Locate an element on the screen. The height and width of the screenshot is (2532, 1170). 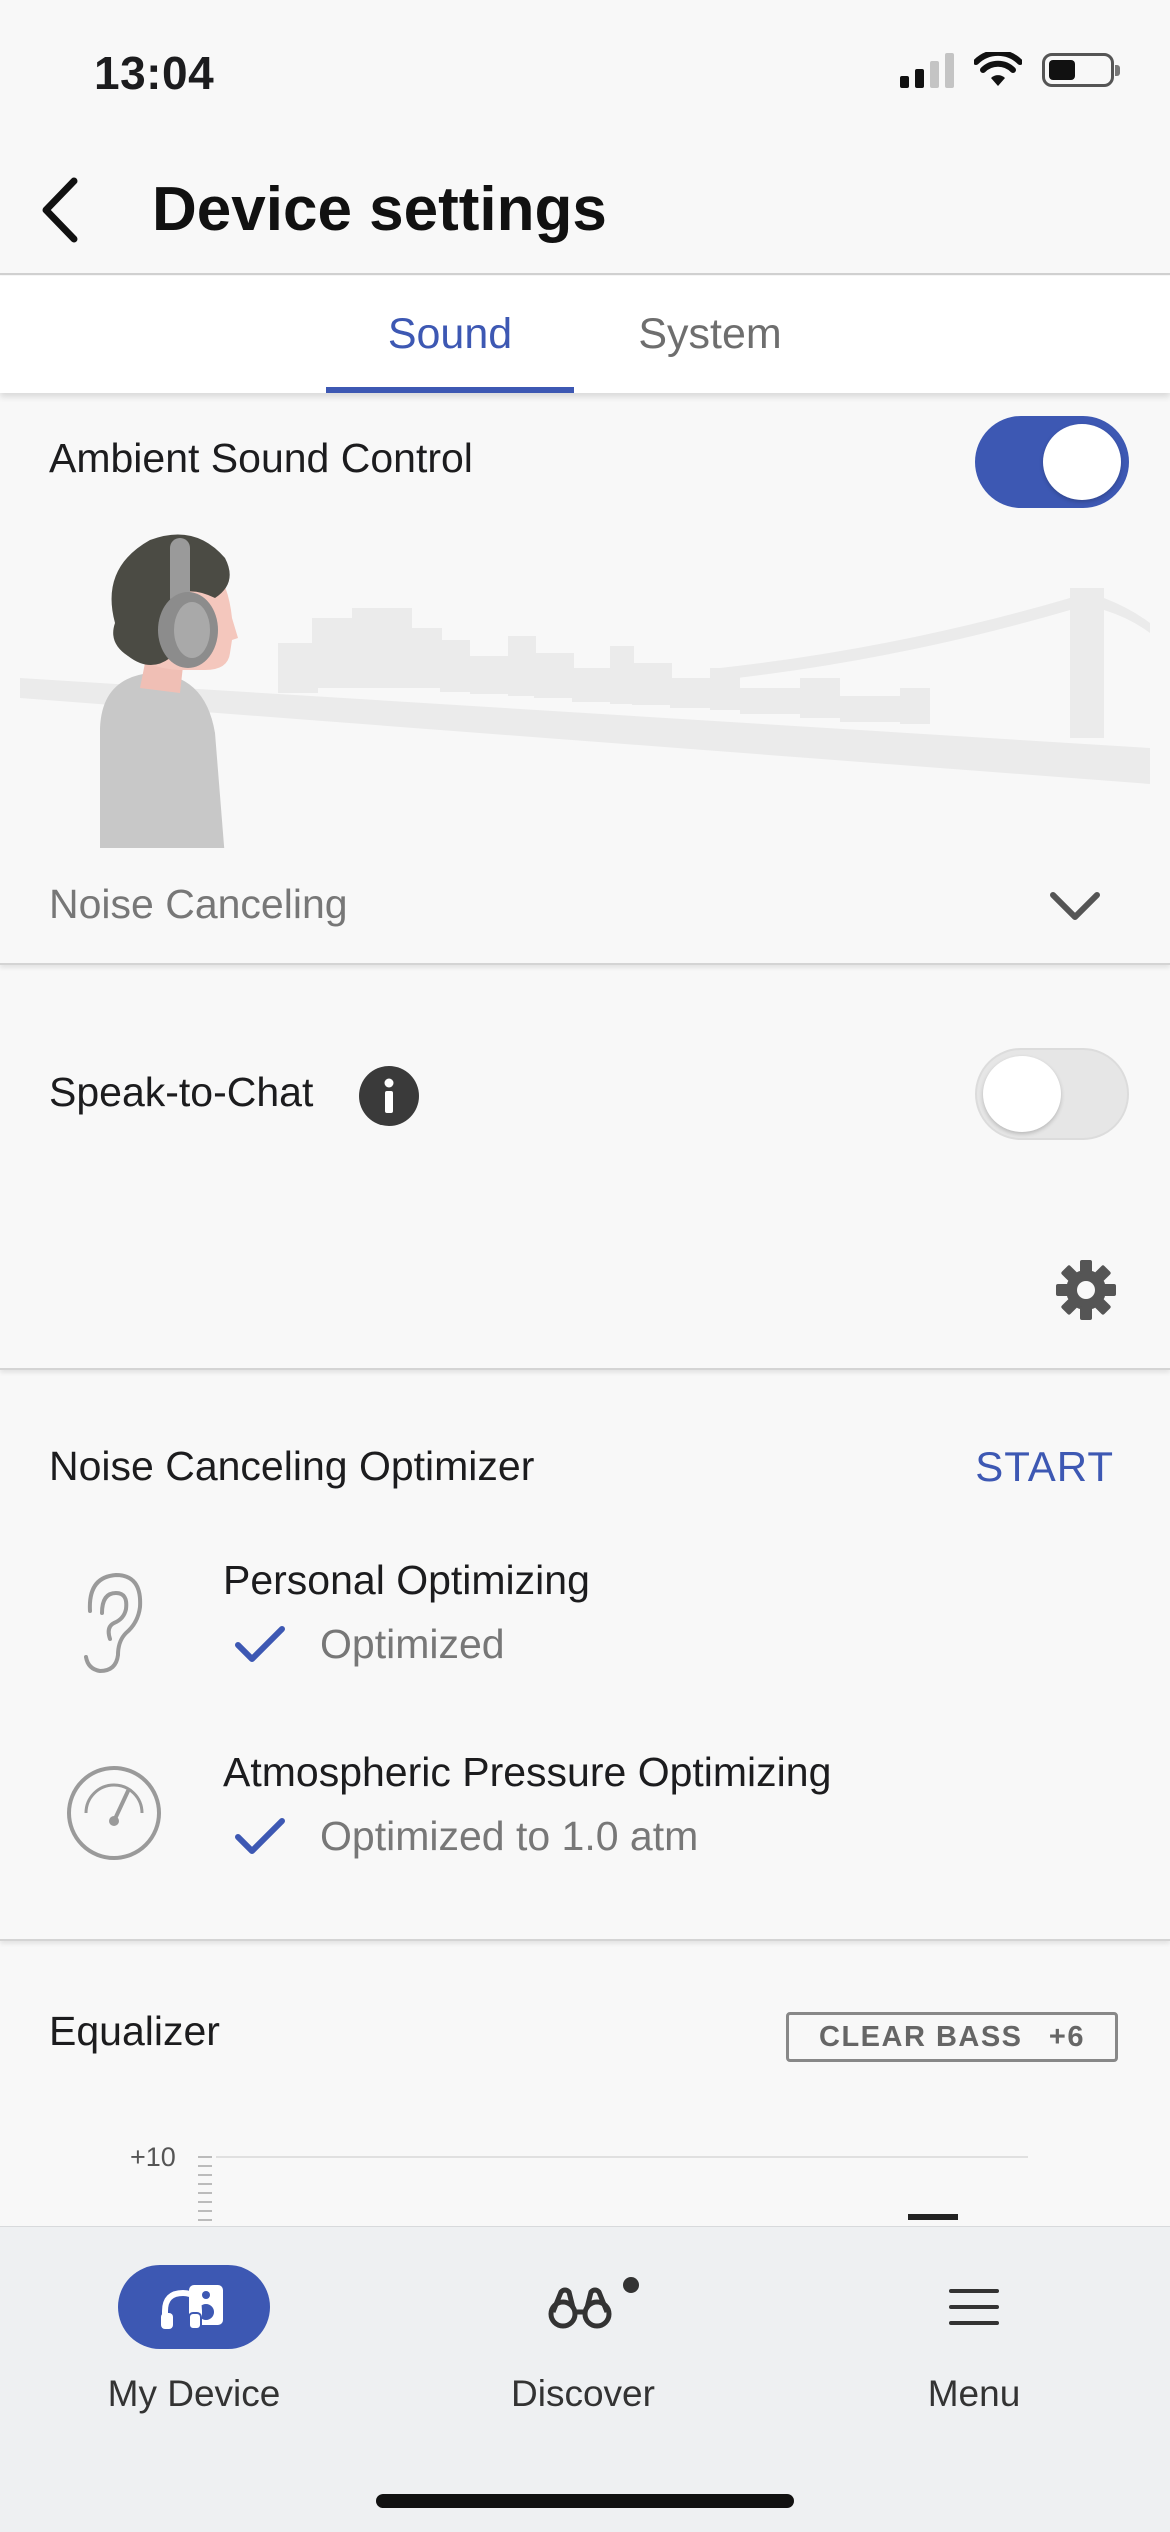
optimizer-title: Noise Canceling Optimizer is located at coordinates (292, 1466).